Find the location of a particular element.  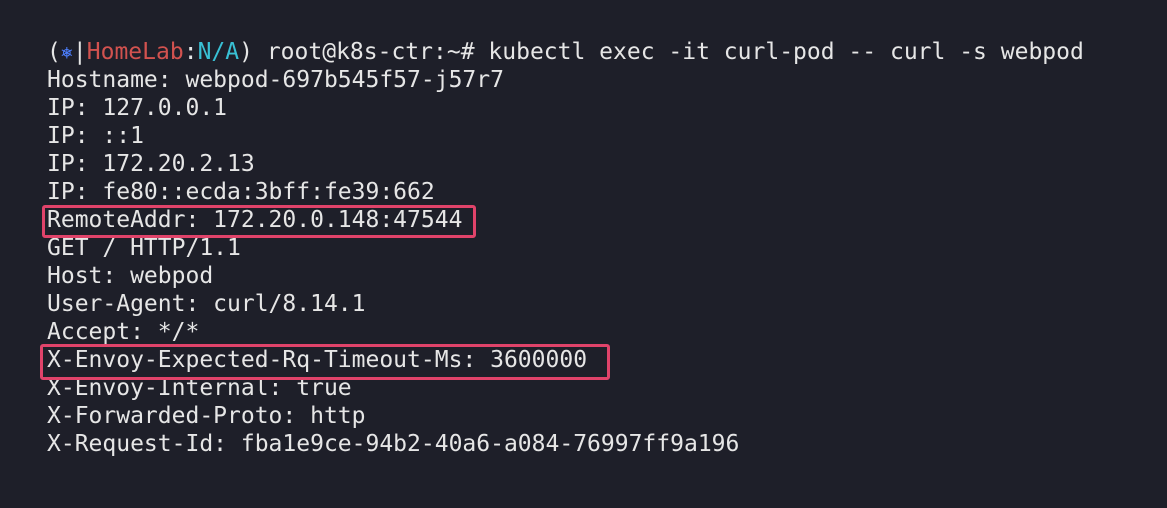

output-line-forwarded-proto: X-Forwarded-Proto: http is located at coordinates (206, 416).